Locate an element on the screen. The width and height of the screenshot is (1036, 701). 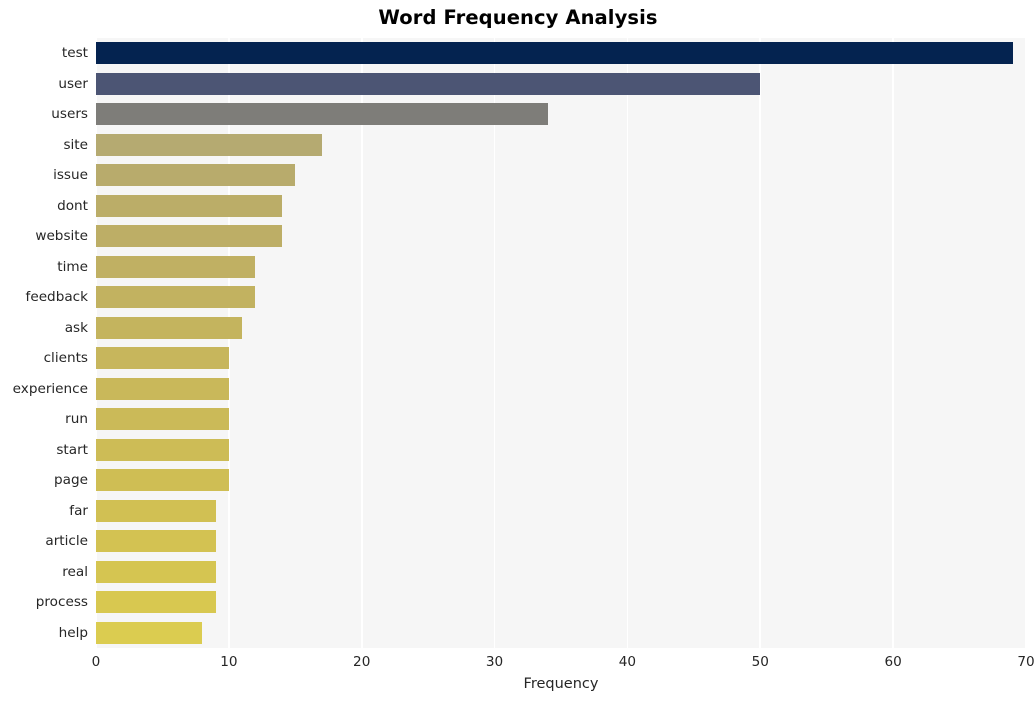
bar-users is located at coordinates (322, 114).